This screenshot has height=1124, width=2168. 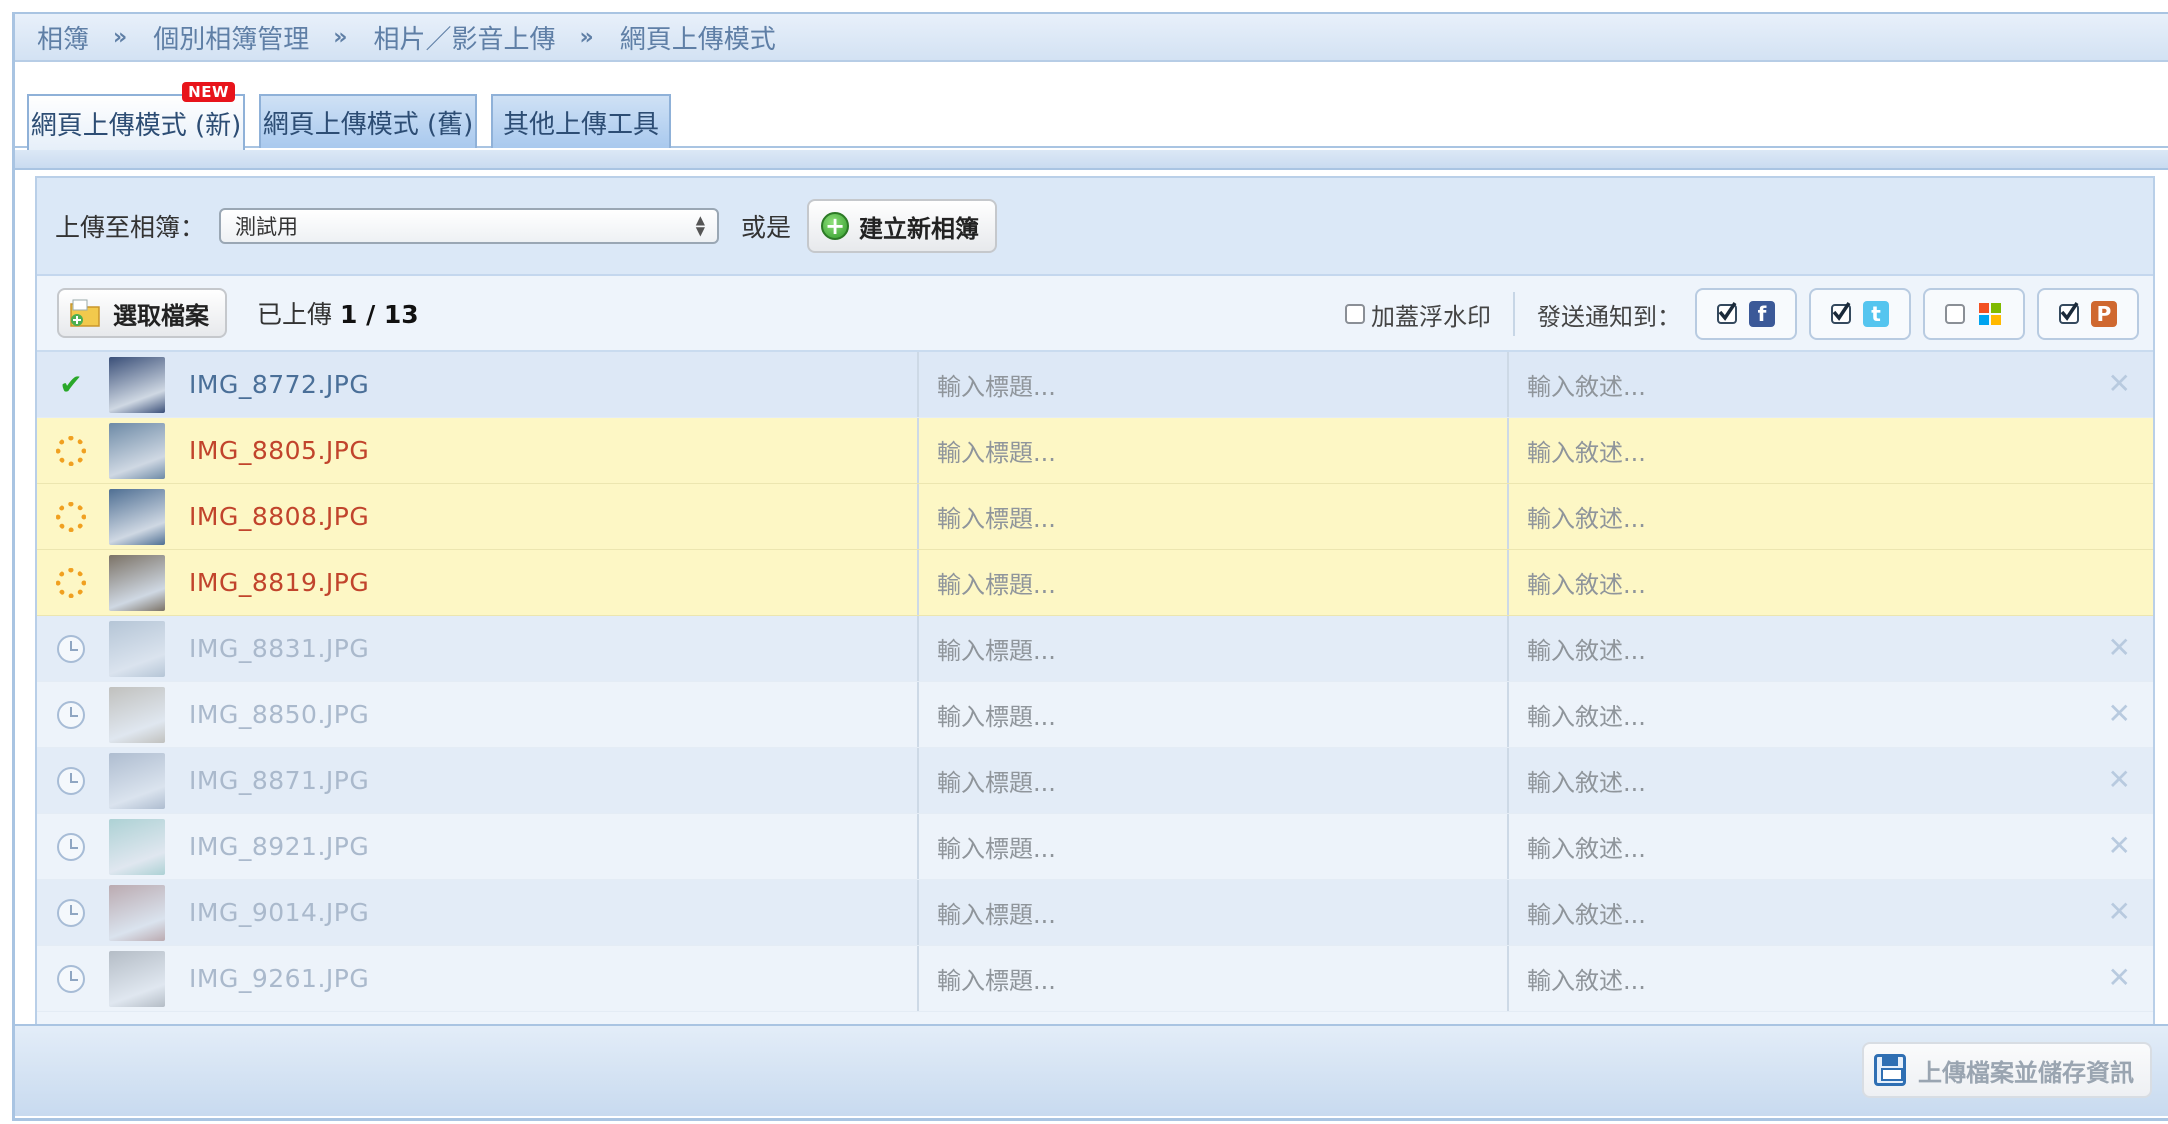 I want to click on tab-label: 其他上傳工具, so click(x=580, y=124).